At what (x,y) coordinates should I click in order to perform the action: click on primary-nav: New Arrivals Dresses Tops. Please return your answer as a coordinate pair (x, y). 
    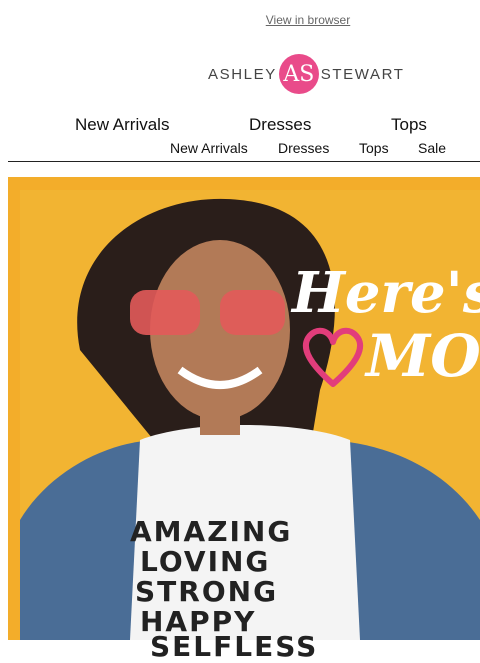
    Looking at the image, I should click on (240, 125).